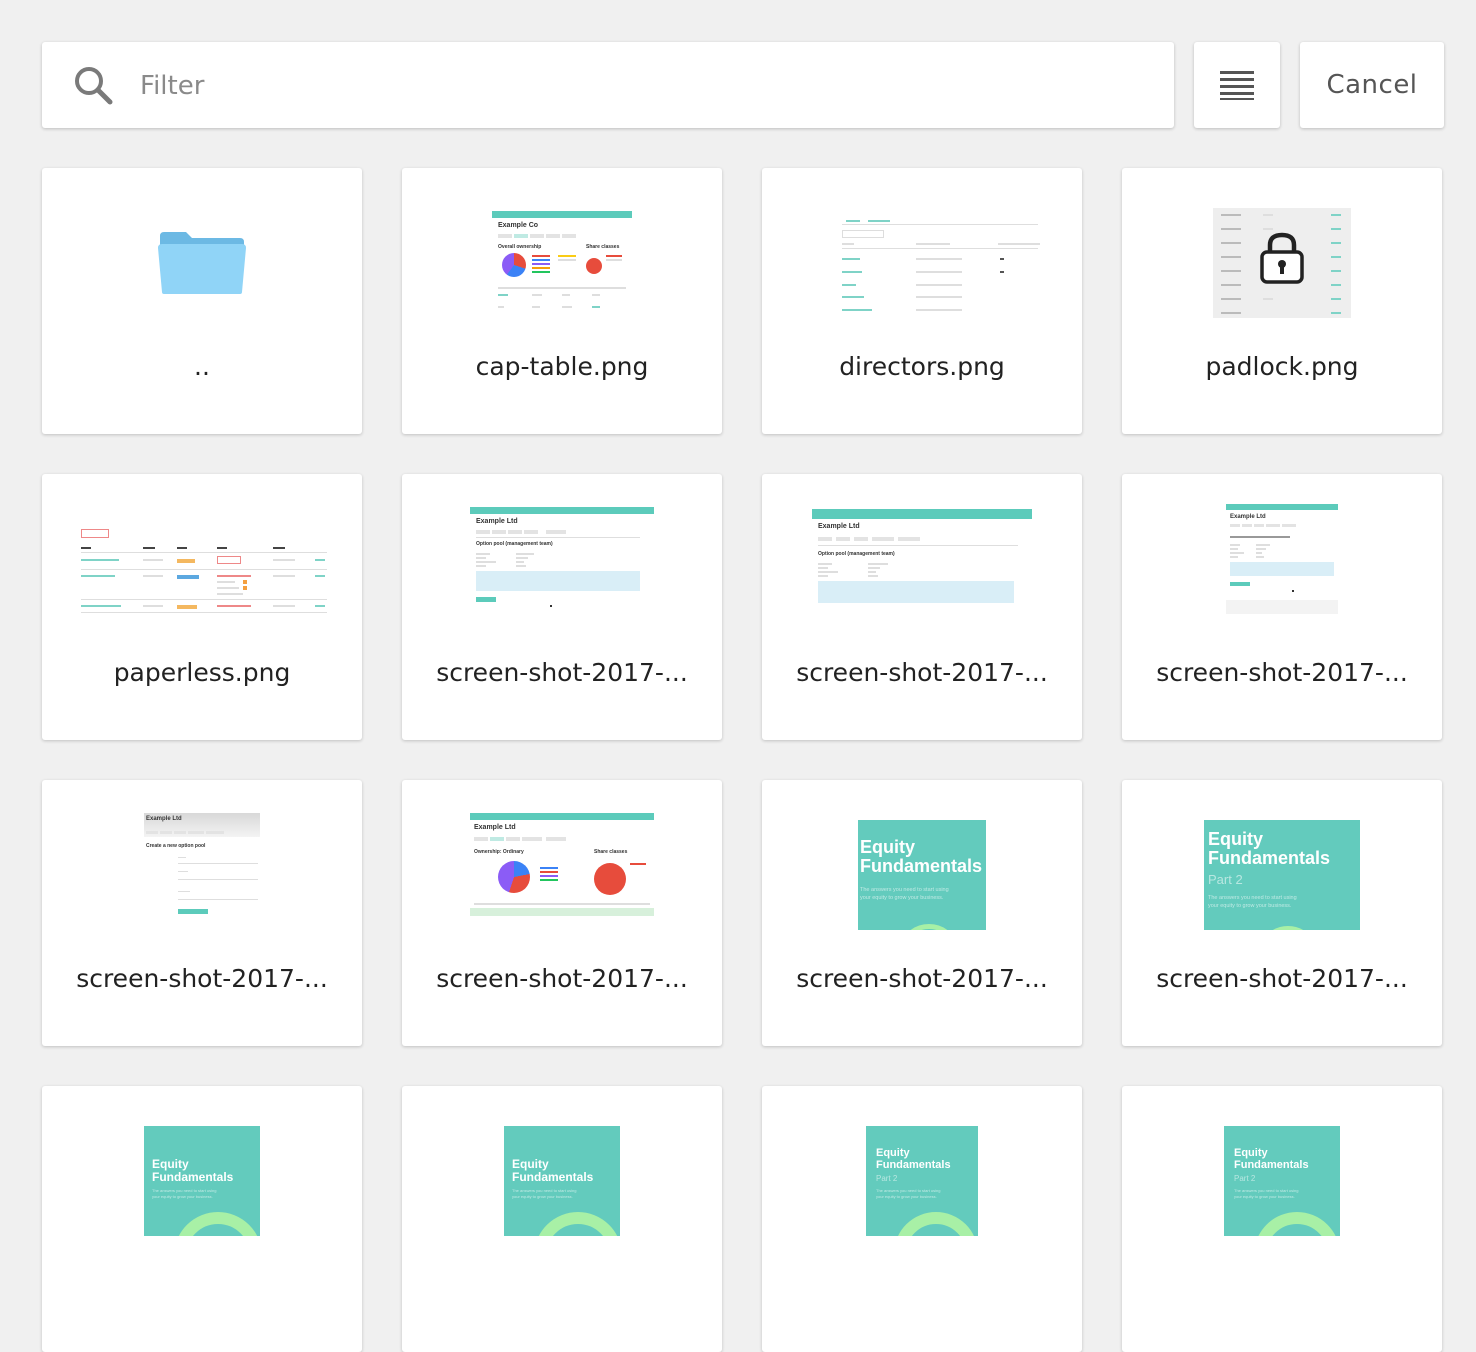 This screenshot has height=1352, width=1476. I want to click on option-pool-thumbnail: Example Ltd, so click(1282, 559).